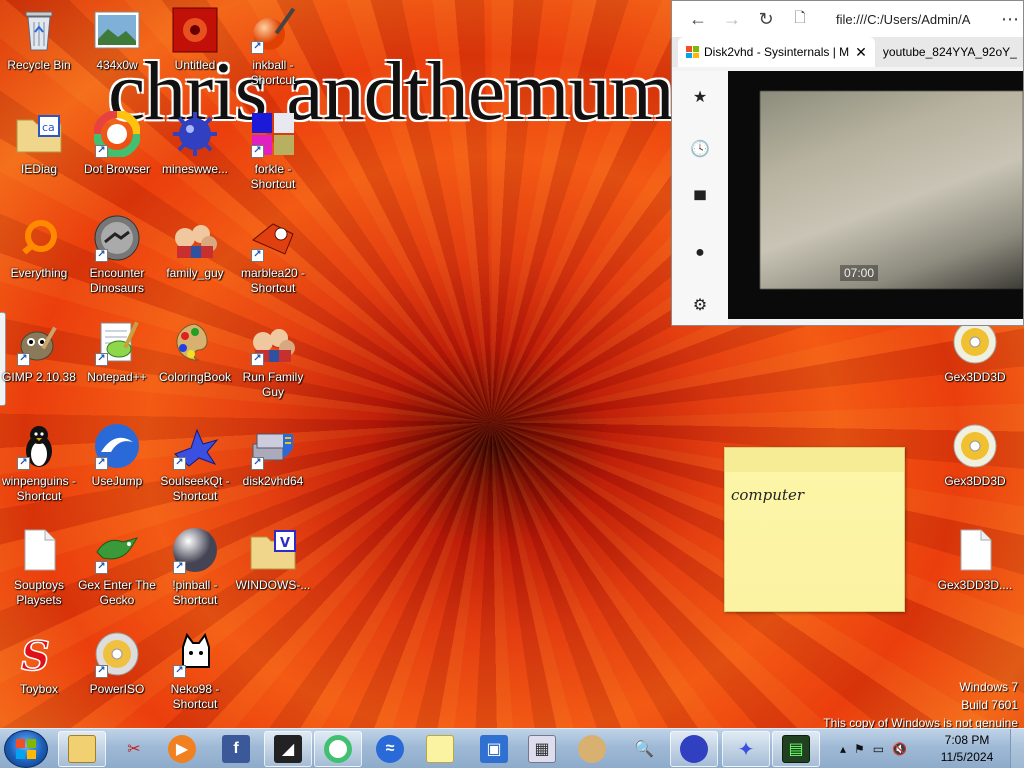  What do you see at coordinates (273, 151) in the screenshot?
I see `desktop-icon-forkle: ↗ forkle - Shortcut` at bounding box center [273, 151].